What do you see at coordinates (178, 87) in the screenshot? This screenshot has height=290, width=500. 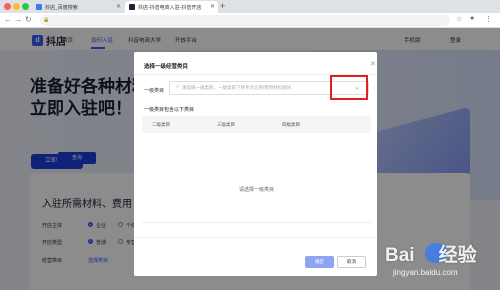 I see `search-icon: ⌕` at bounding box center [178, 87].